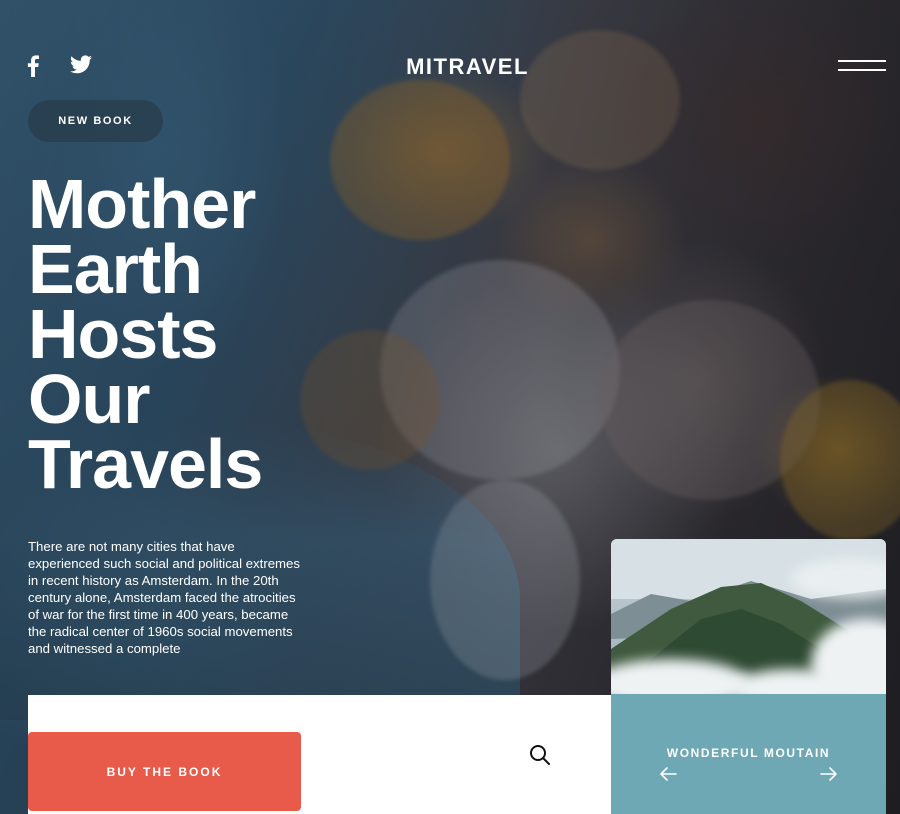  Describe the element at coordinates (748, 616) in the screenshot. I see `mountain-image` at that location.